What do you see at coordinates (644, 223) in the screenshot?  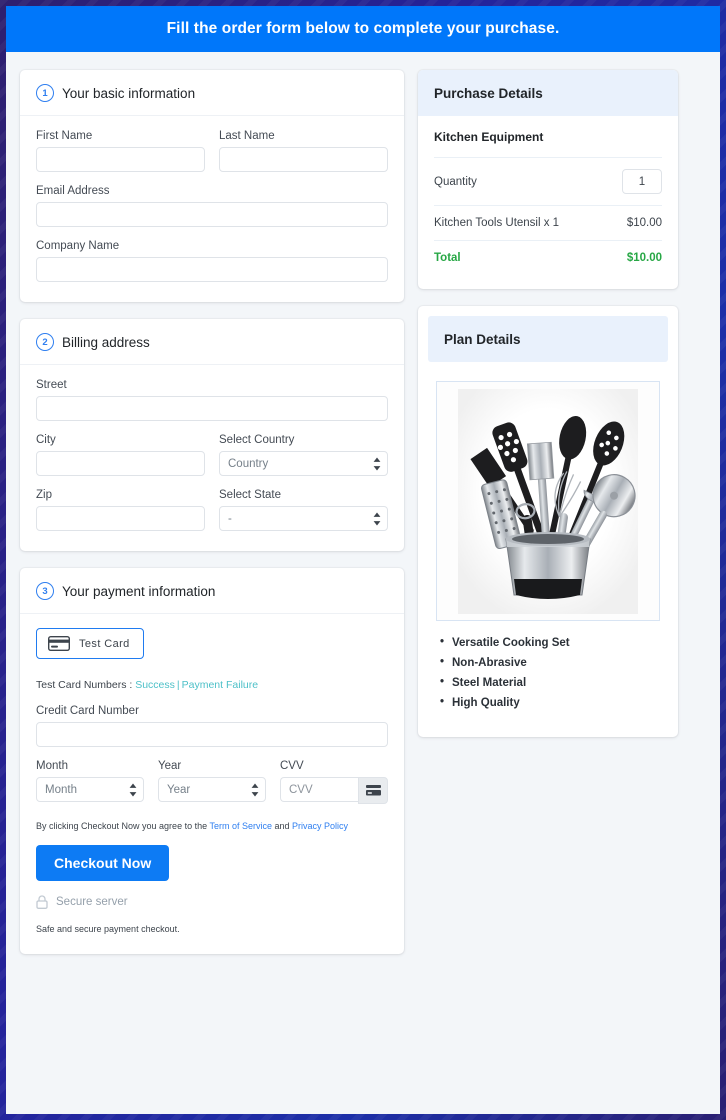 I see `line-item-price: $10.00` at bounding box center [644, 223].